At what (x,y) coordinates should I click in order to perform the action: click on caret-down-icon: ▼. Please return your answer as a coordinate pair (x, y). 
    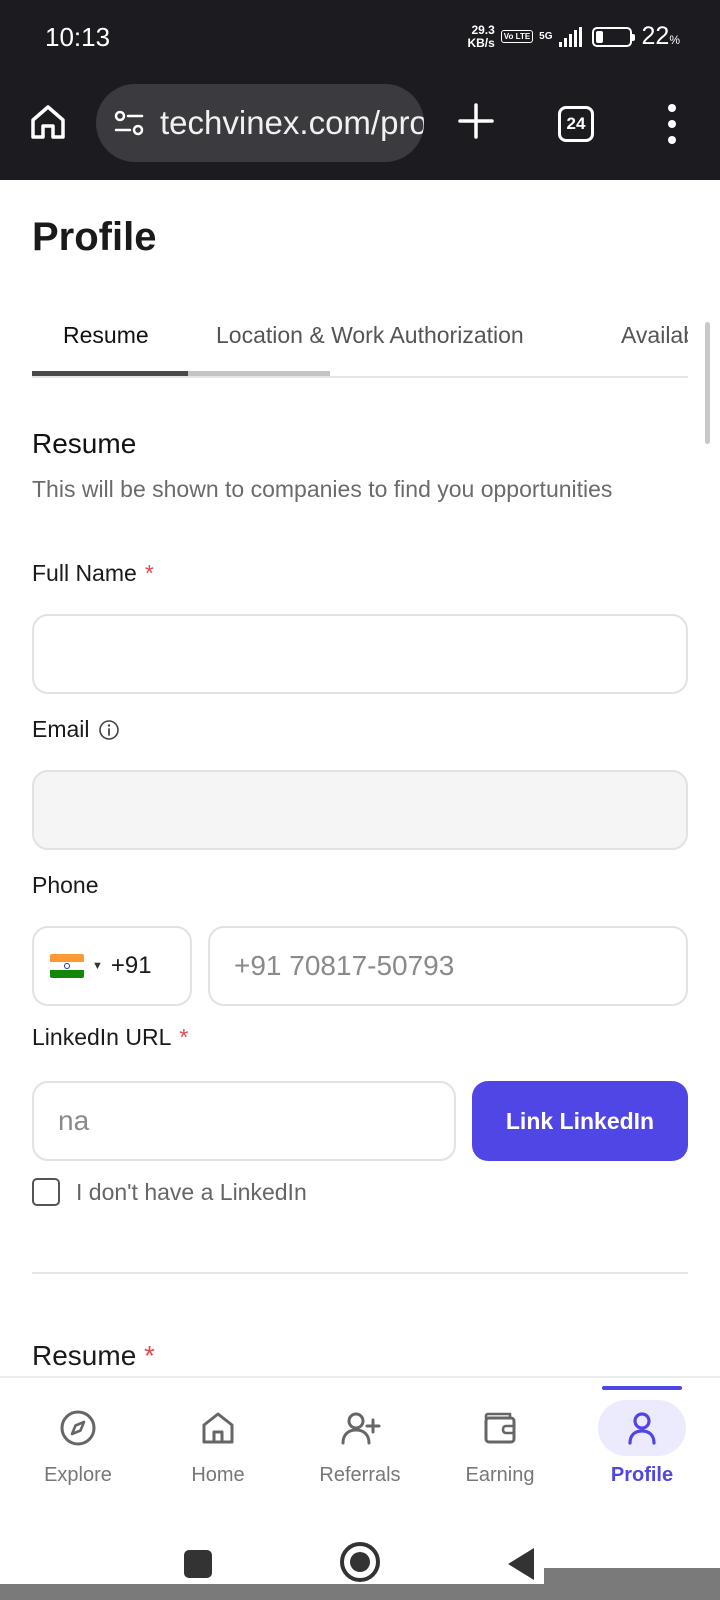
    Looking at the image, I should click on (97, 966).